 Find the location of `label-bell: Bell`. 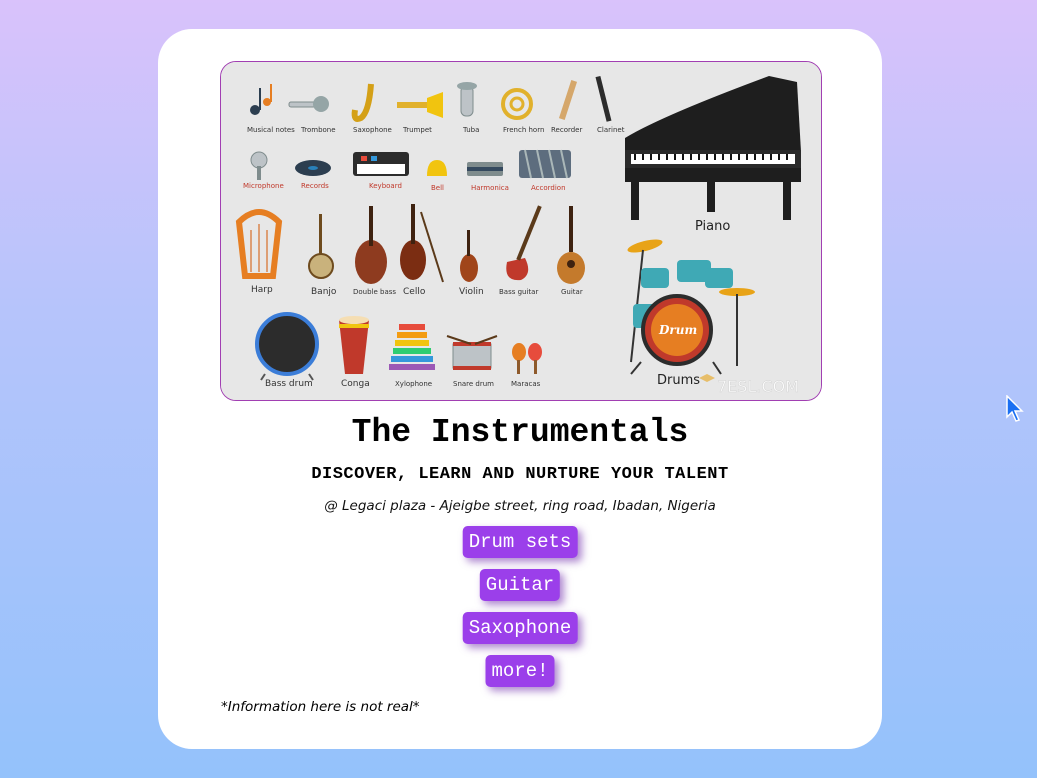

label-bell: Bell is located at coordinates (437, 188).